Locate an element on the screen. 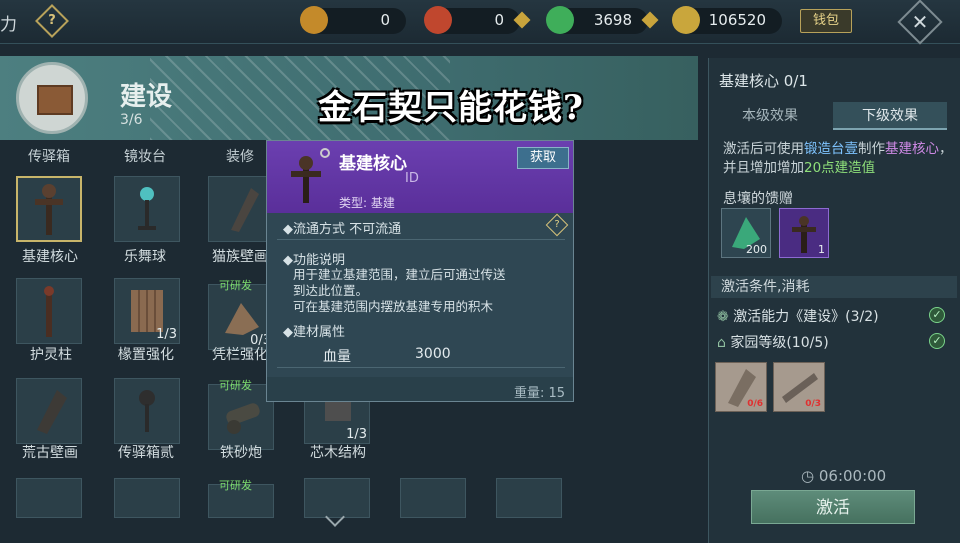 The width and height of the screenshot is (960, 543). item-label: 铁砂炮 is located at coordinates (241, 453).